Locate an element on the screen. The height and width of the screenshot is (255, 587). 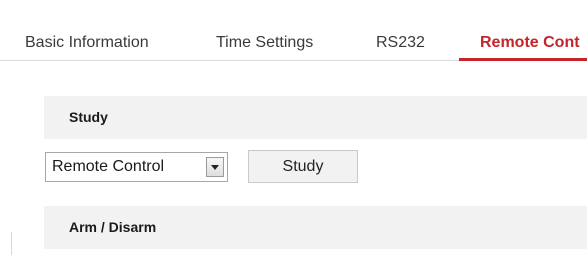
study-section-title: Study is located at coordinates (88, 117).